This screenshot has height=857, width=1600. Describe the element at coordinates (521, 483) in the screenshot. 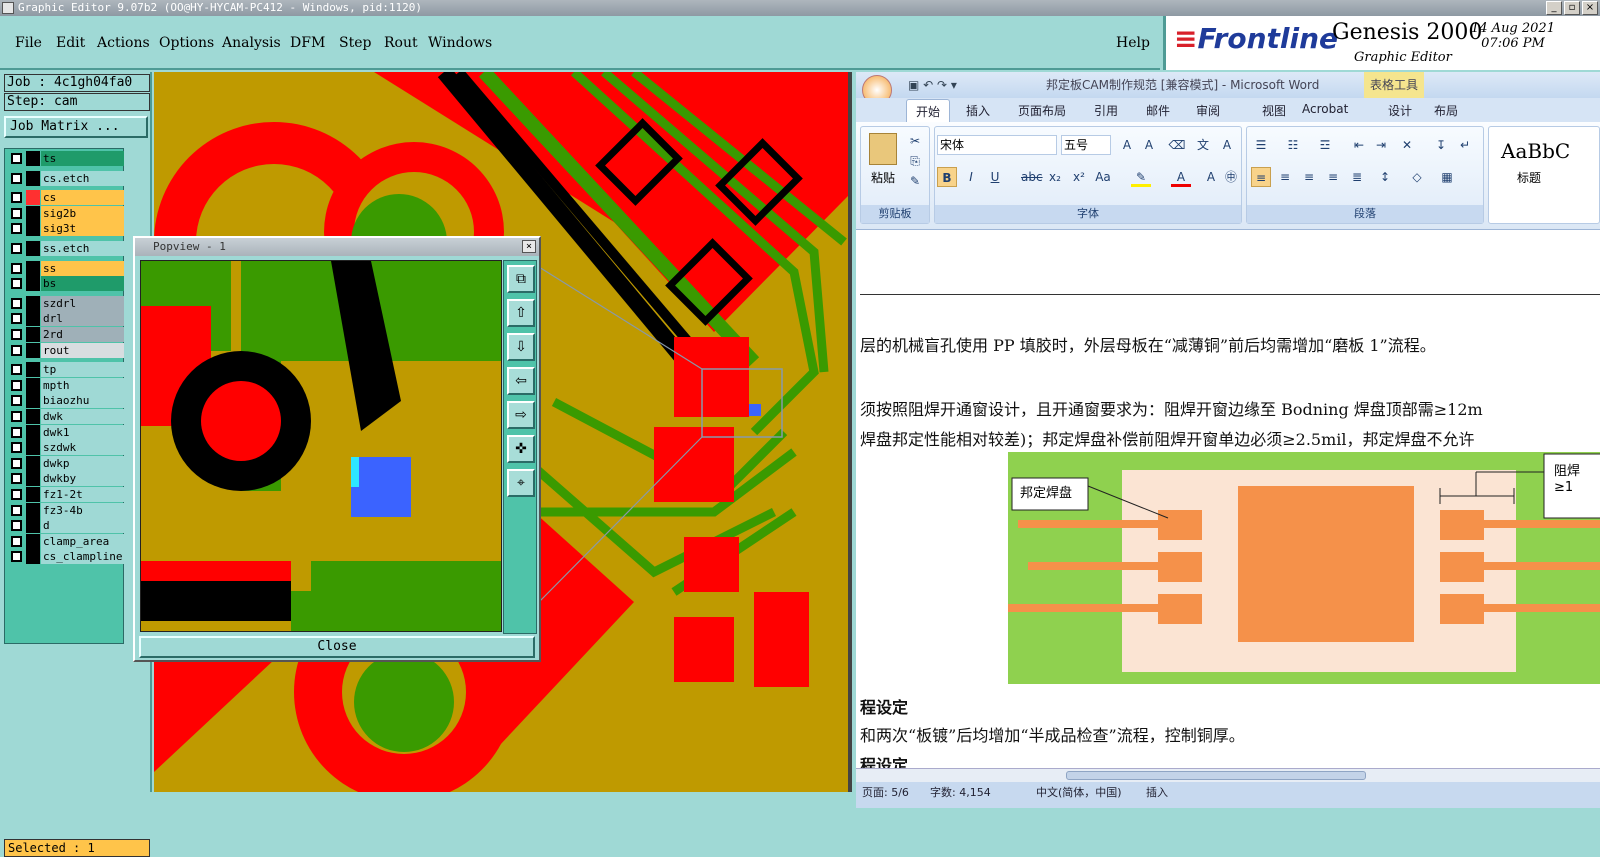

I see `zoom-out-icon: ⌖` at that location.